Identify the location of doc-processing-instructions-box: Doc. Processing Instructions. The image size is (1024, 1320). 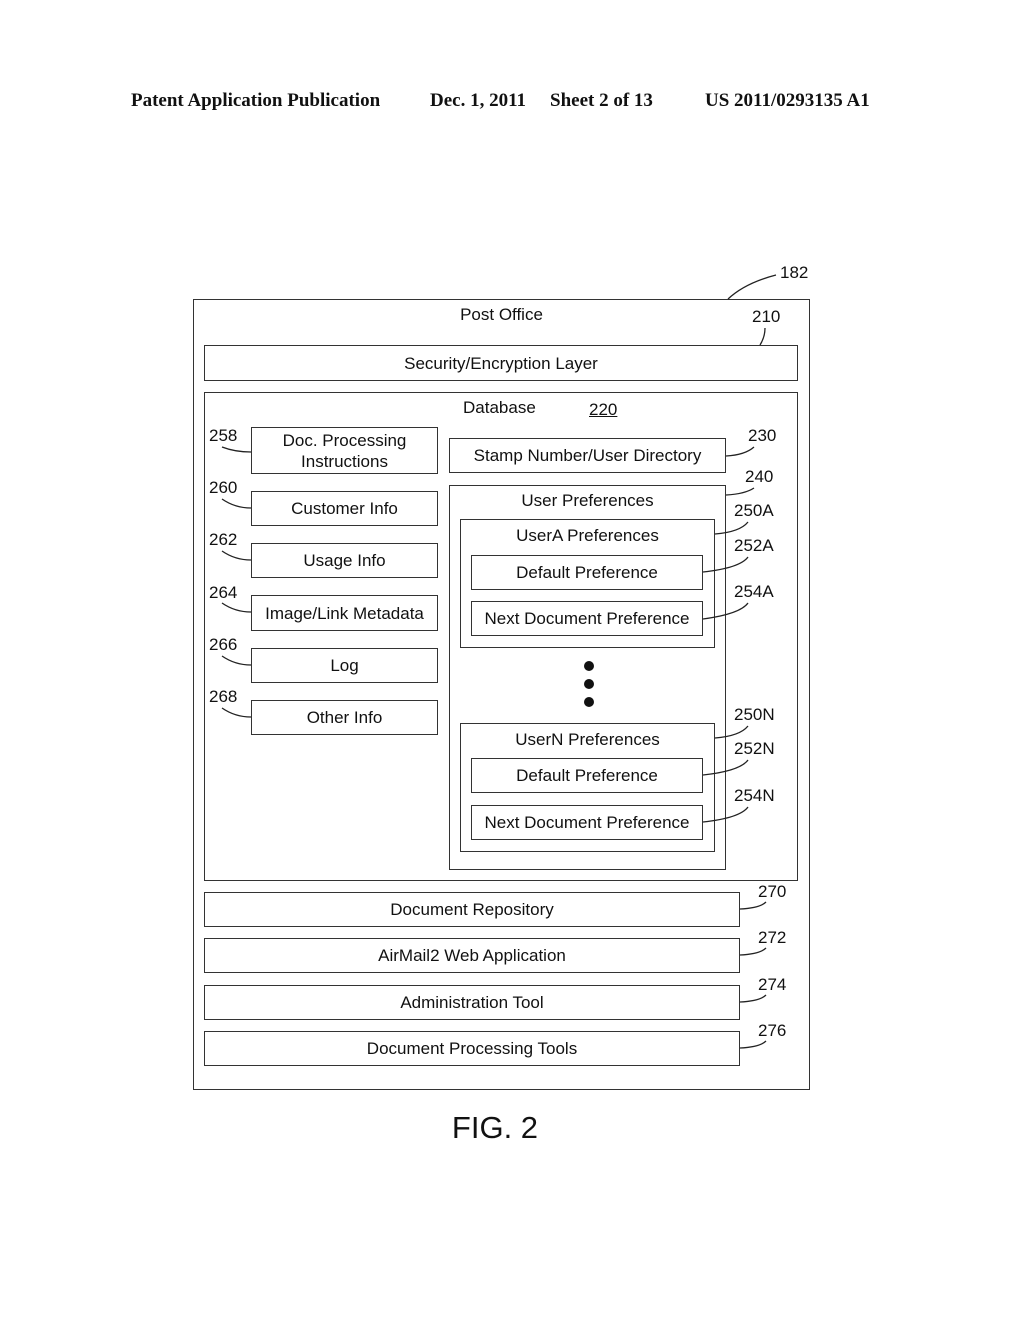
(344, 450).